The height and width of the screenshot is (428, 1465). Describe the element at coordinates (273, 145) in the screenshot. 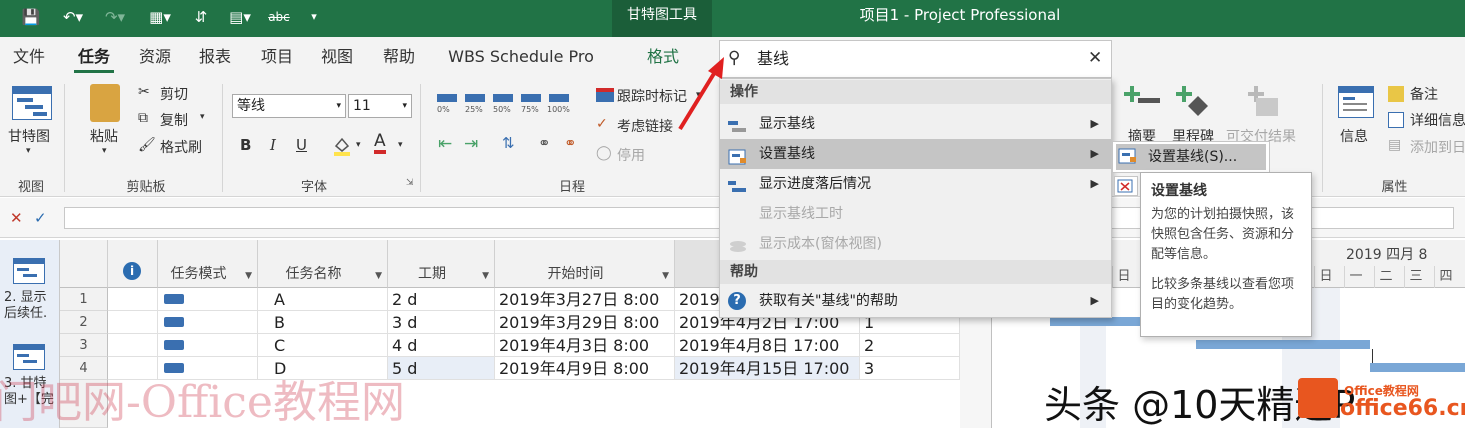

I see `italic-button: I` at that location.